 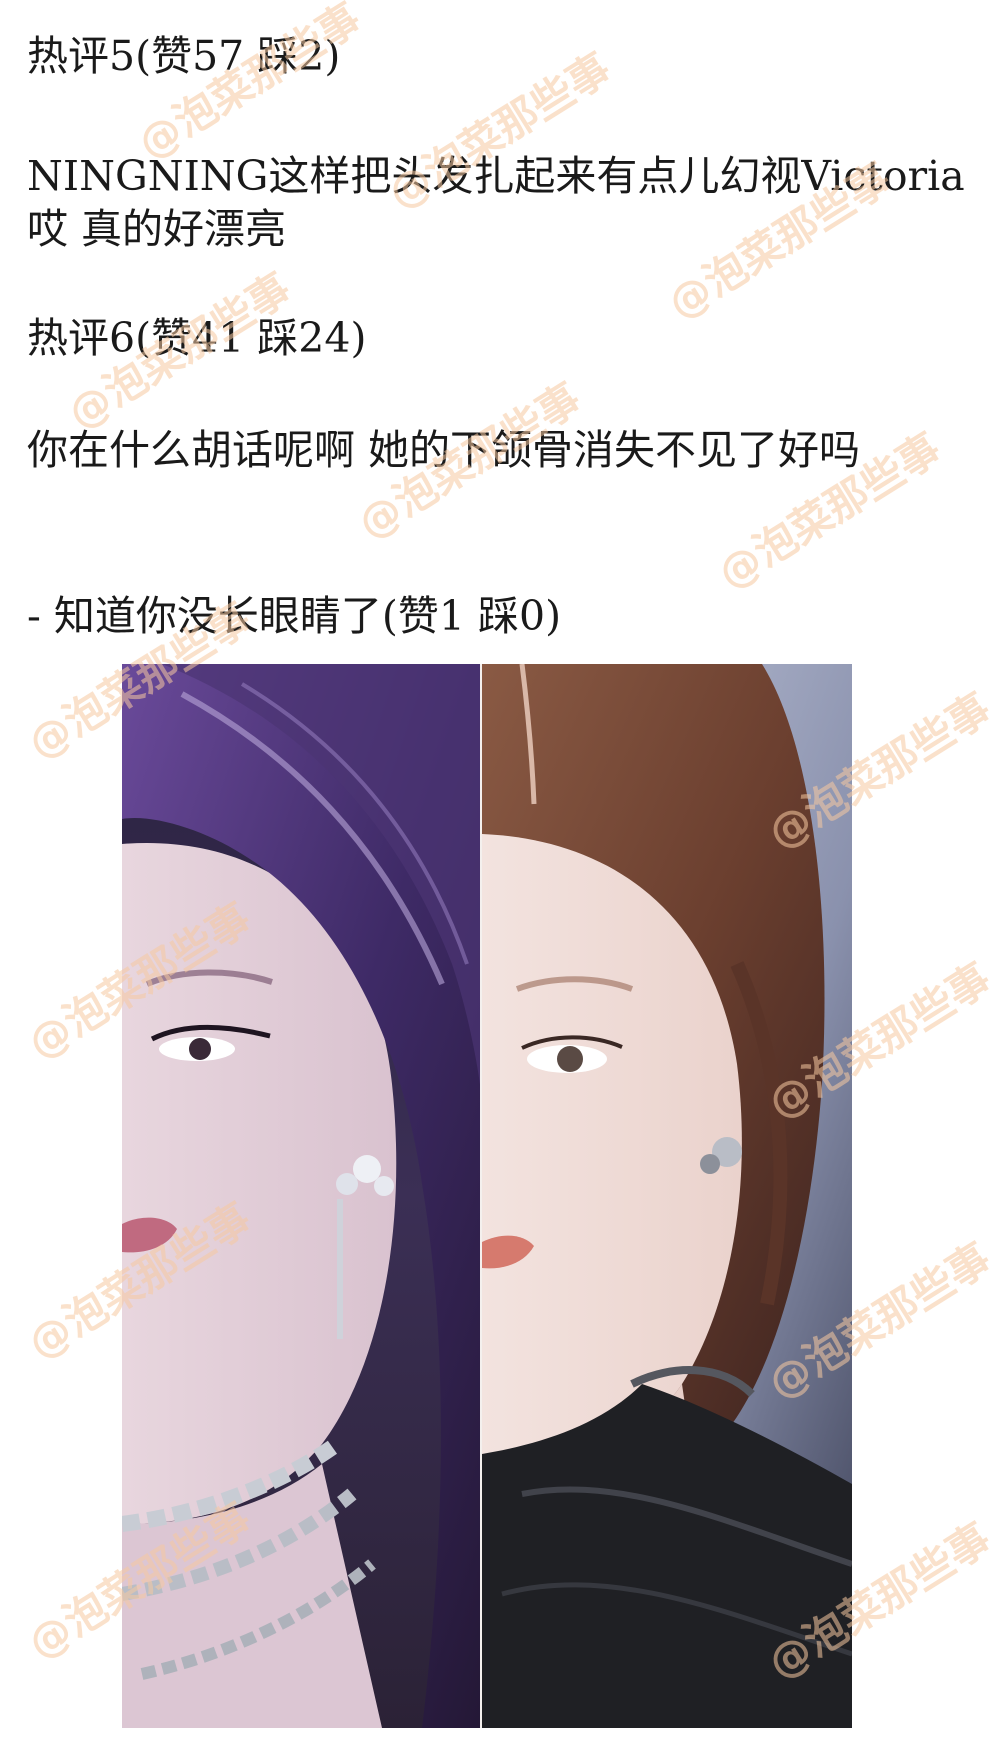 What do you see at coordinates (444, 450) in the screenshot?
I see `comment-6-body: 你在什么胡话呢啊 她的下颌骨消失不见了好吗` at bounding box center [444, 450].